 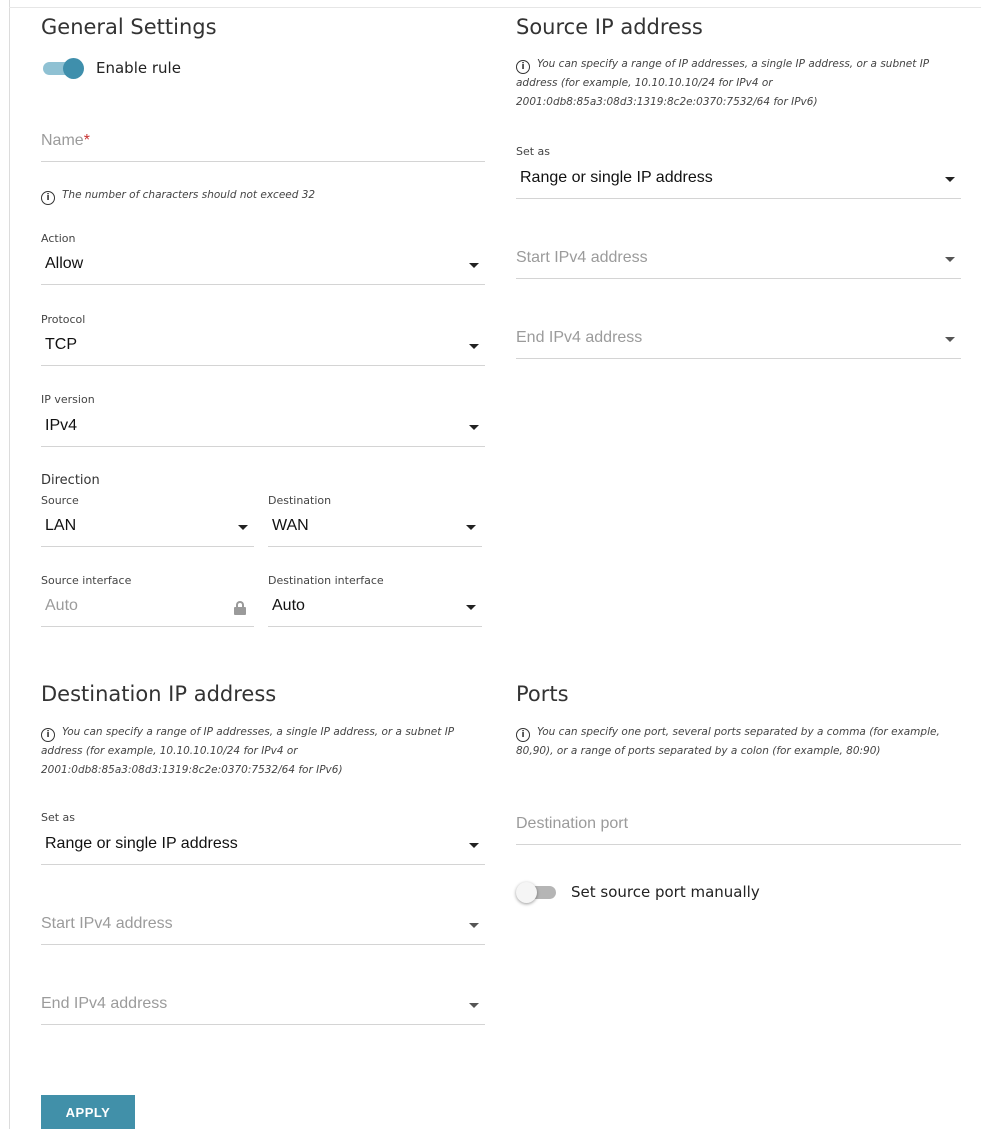 What do you see at coordinates (538, 892) in the screenshot?
I see `source-port-manual-toggle` at bounding box center [538, 892].